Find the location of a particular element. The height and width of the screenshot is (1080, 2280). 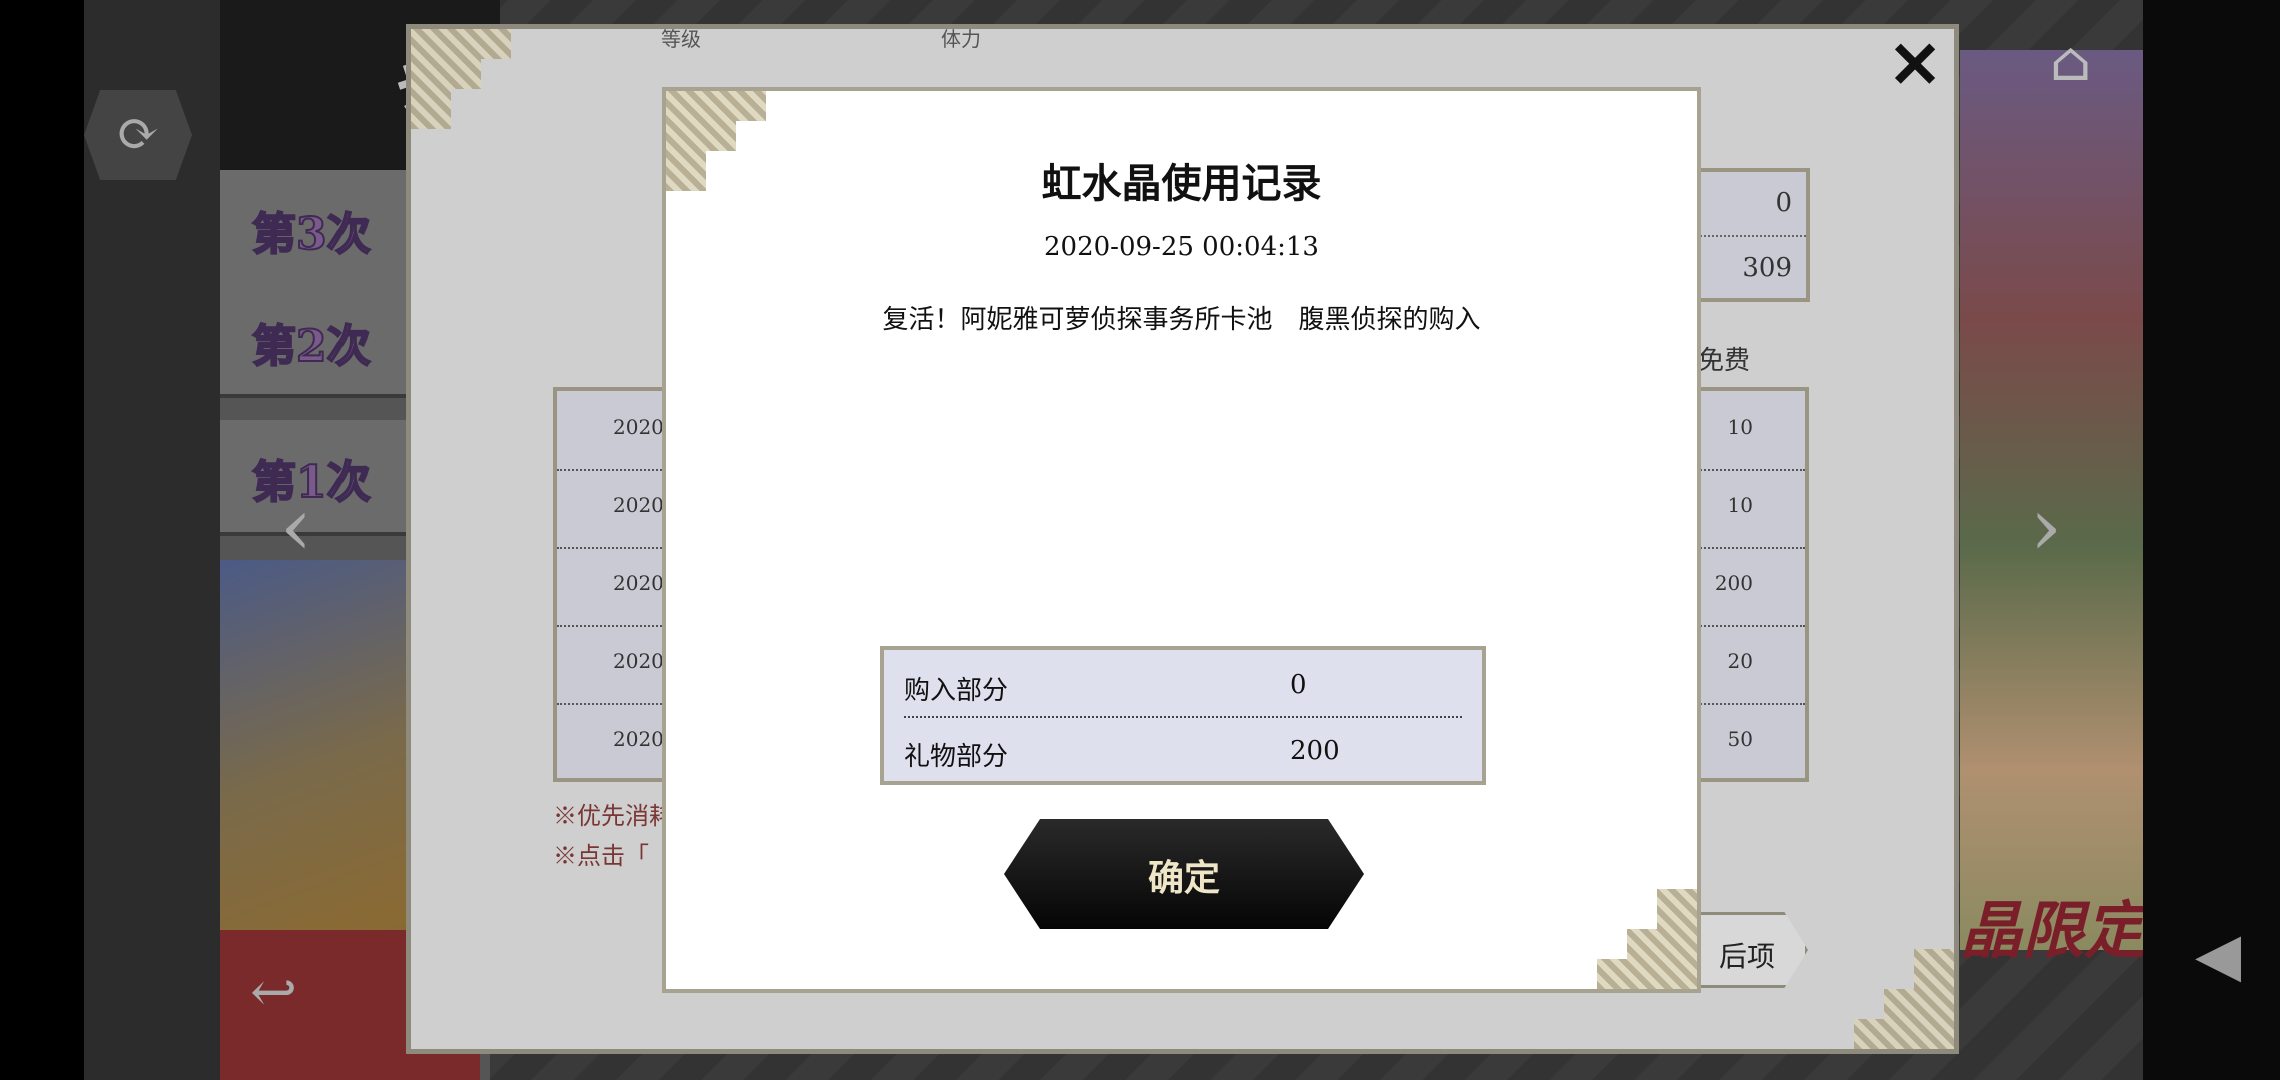

row-value: 200 is located at coordinates (1733, 583).